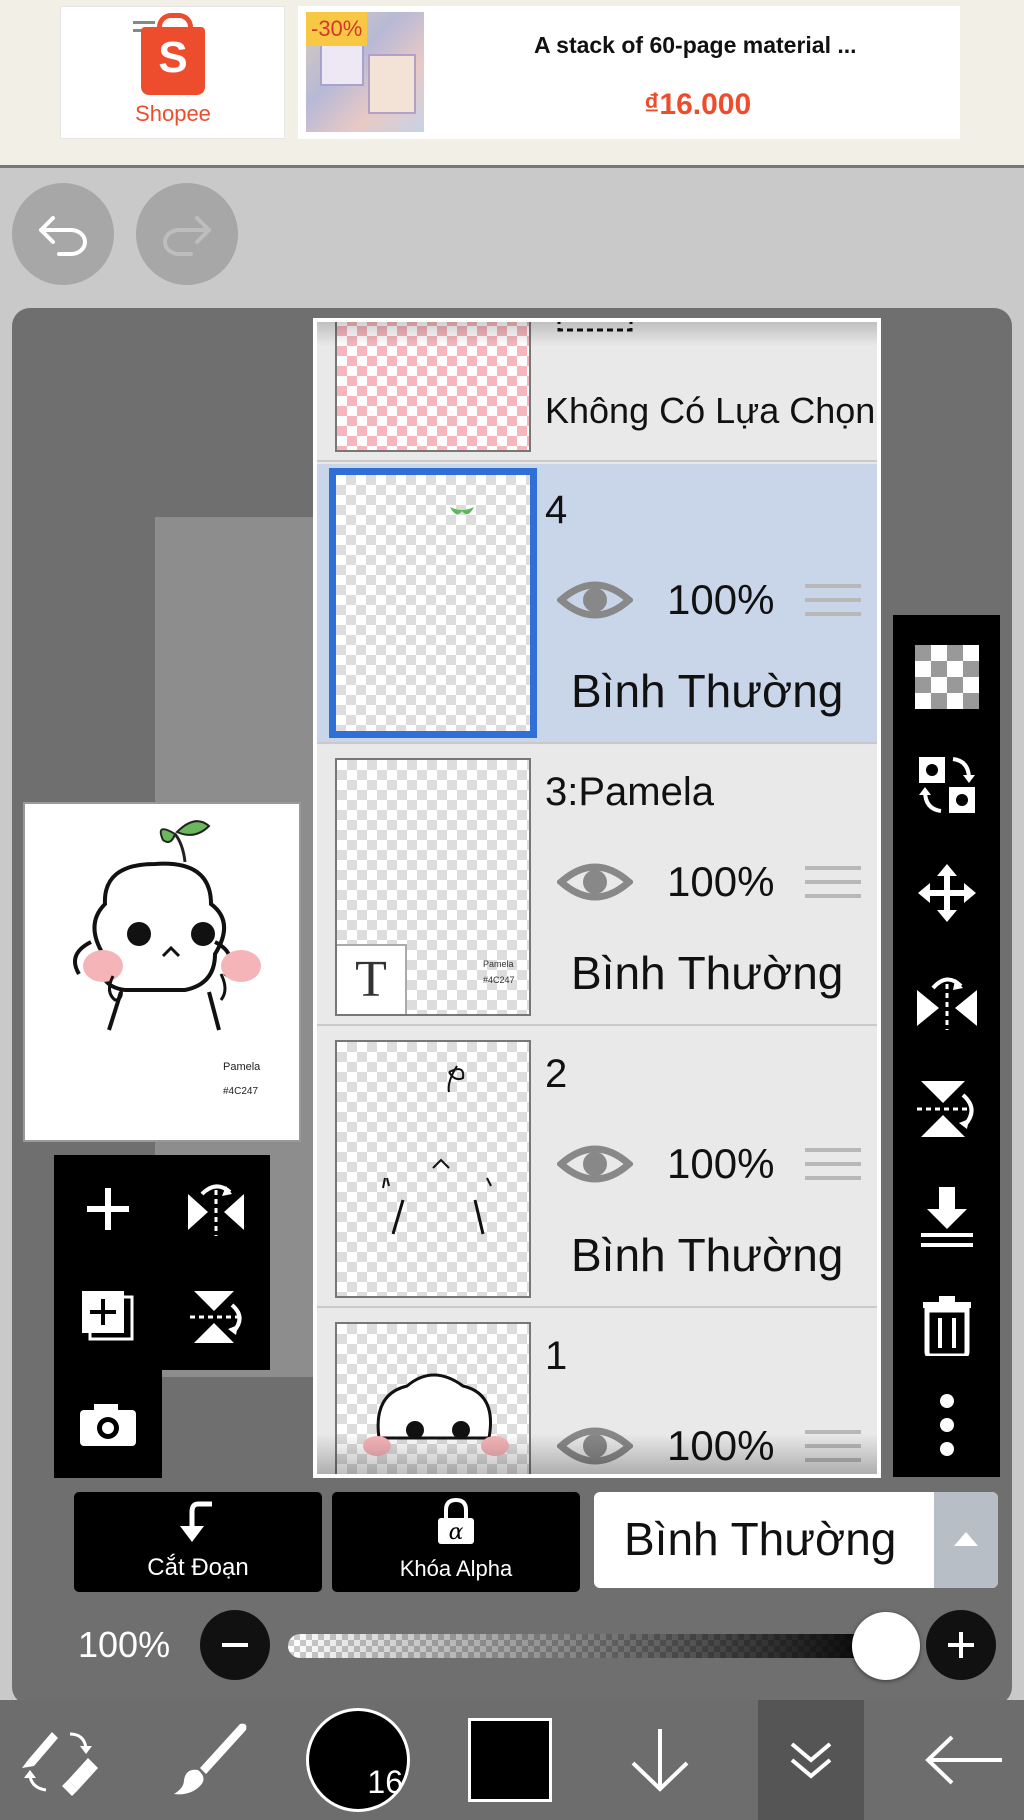 The width and height of the screenshot is (1024, 1820). Describe the element at coordinates (173, 113) in the screenshot. I see `shopee-brand-label: Shopee` at that location.